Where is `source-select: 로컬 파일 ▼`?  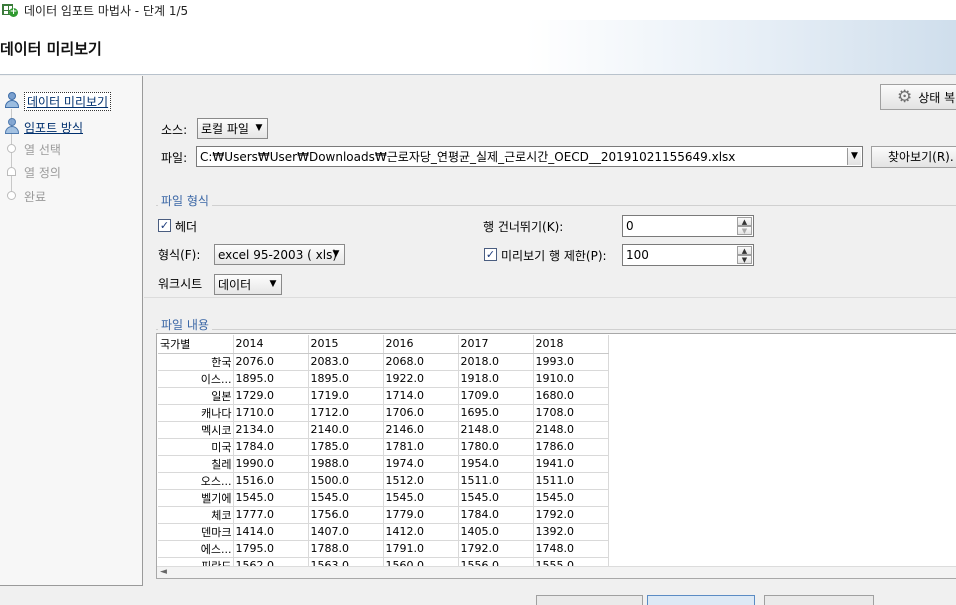
source-select: 로컬 파일 ▼ is located at coordinates (232, 128).